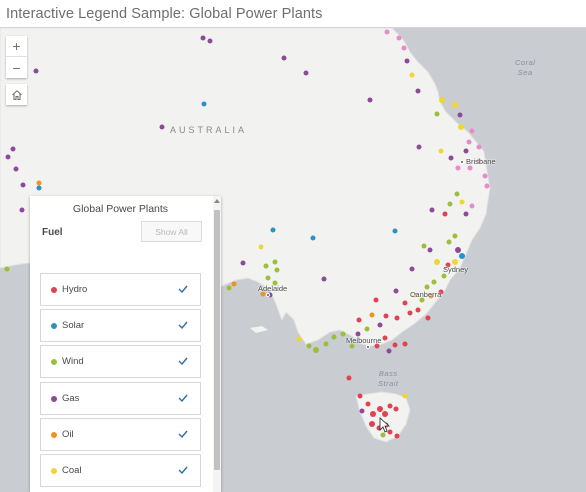 This screenshot has width=586, height=492. What do you see at coordinates (54, 290) in the screenshot?
I see `hydro-swatch` at bounding box center [54, 290].